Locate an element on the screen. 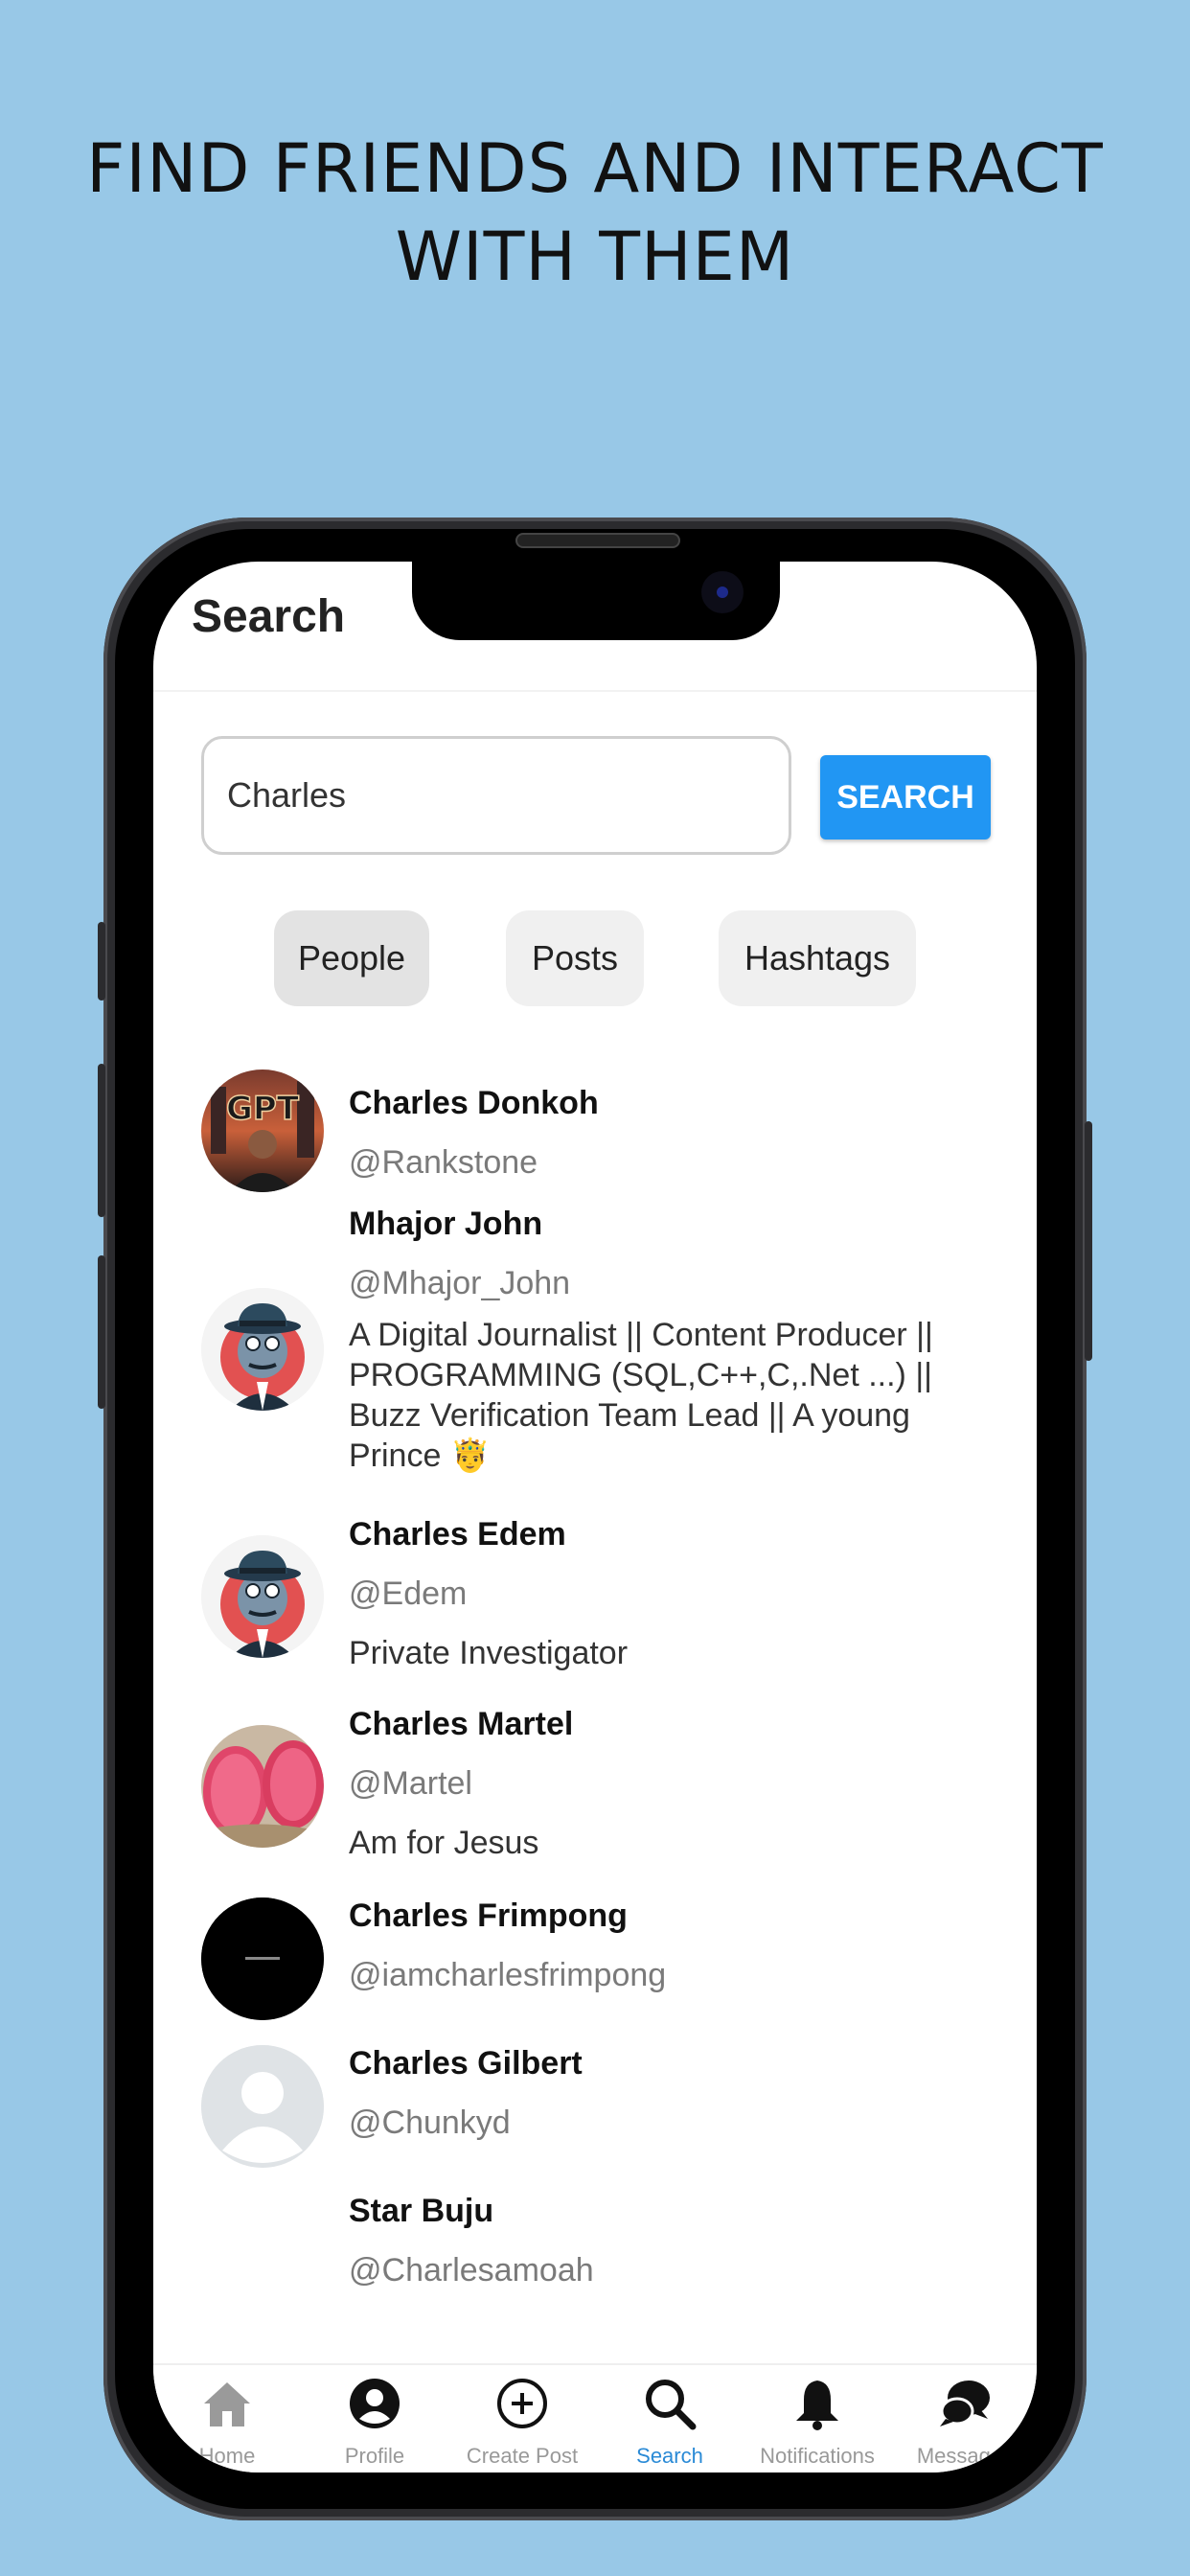 Image resolution: width=1190 pixels, height=2576 pixels. home-icon is located at coordinates (227, 2404).